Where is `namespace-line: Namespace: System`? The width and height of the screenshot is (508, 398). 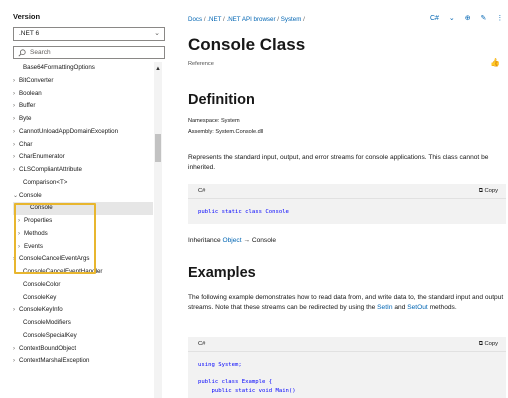 namespace-line: Namespace: System is located at coordinates (214, 121).